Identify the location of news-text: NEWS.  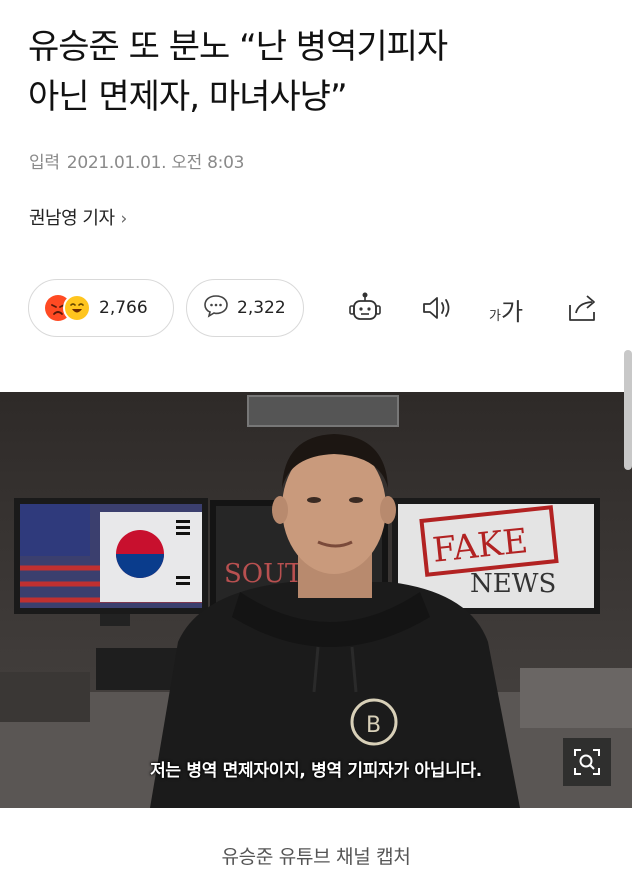
(513, 584).